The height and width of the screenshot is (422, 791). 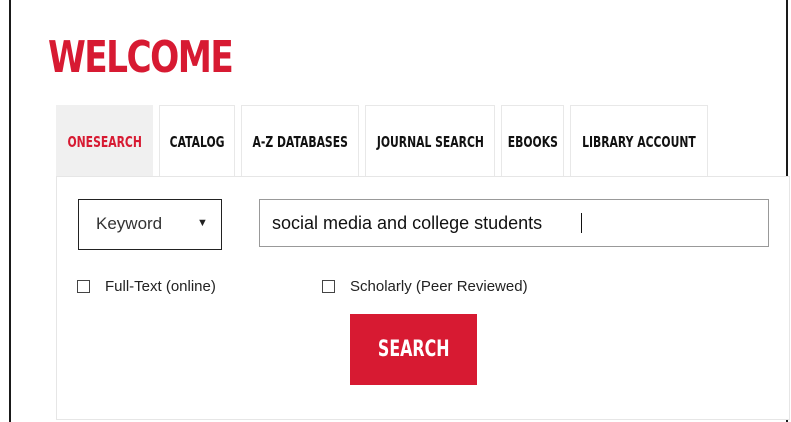 I want to click on tab-label: CATALOG, so click(x=197, y=141).